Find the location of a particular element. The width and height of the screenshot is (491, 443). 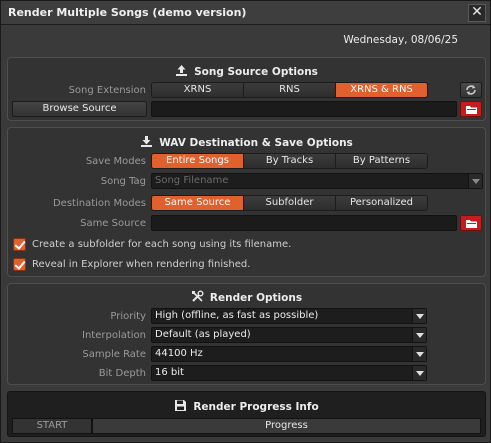

save-disk-icon is located at coordinates (181, 405).